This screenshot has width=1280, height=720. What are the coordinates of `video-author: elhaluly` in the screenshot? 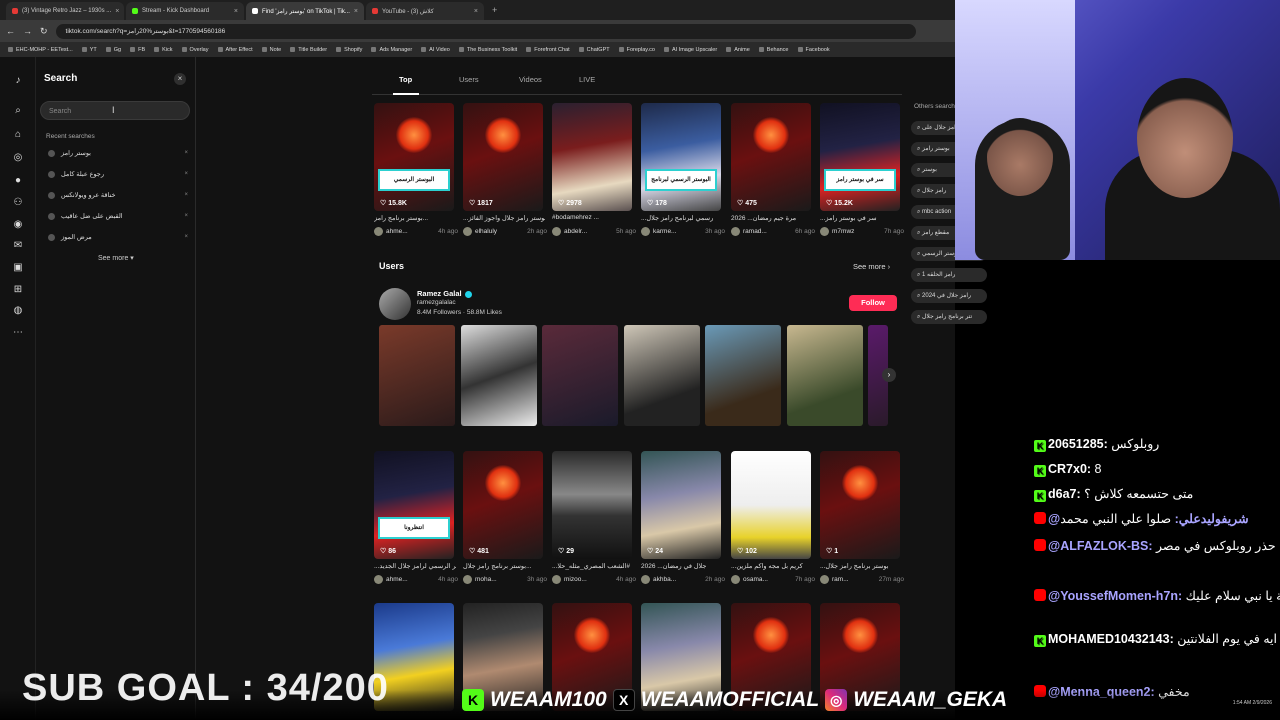 It's located at (486, 231).